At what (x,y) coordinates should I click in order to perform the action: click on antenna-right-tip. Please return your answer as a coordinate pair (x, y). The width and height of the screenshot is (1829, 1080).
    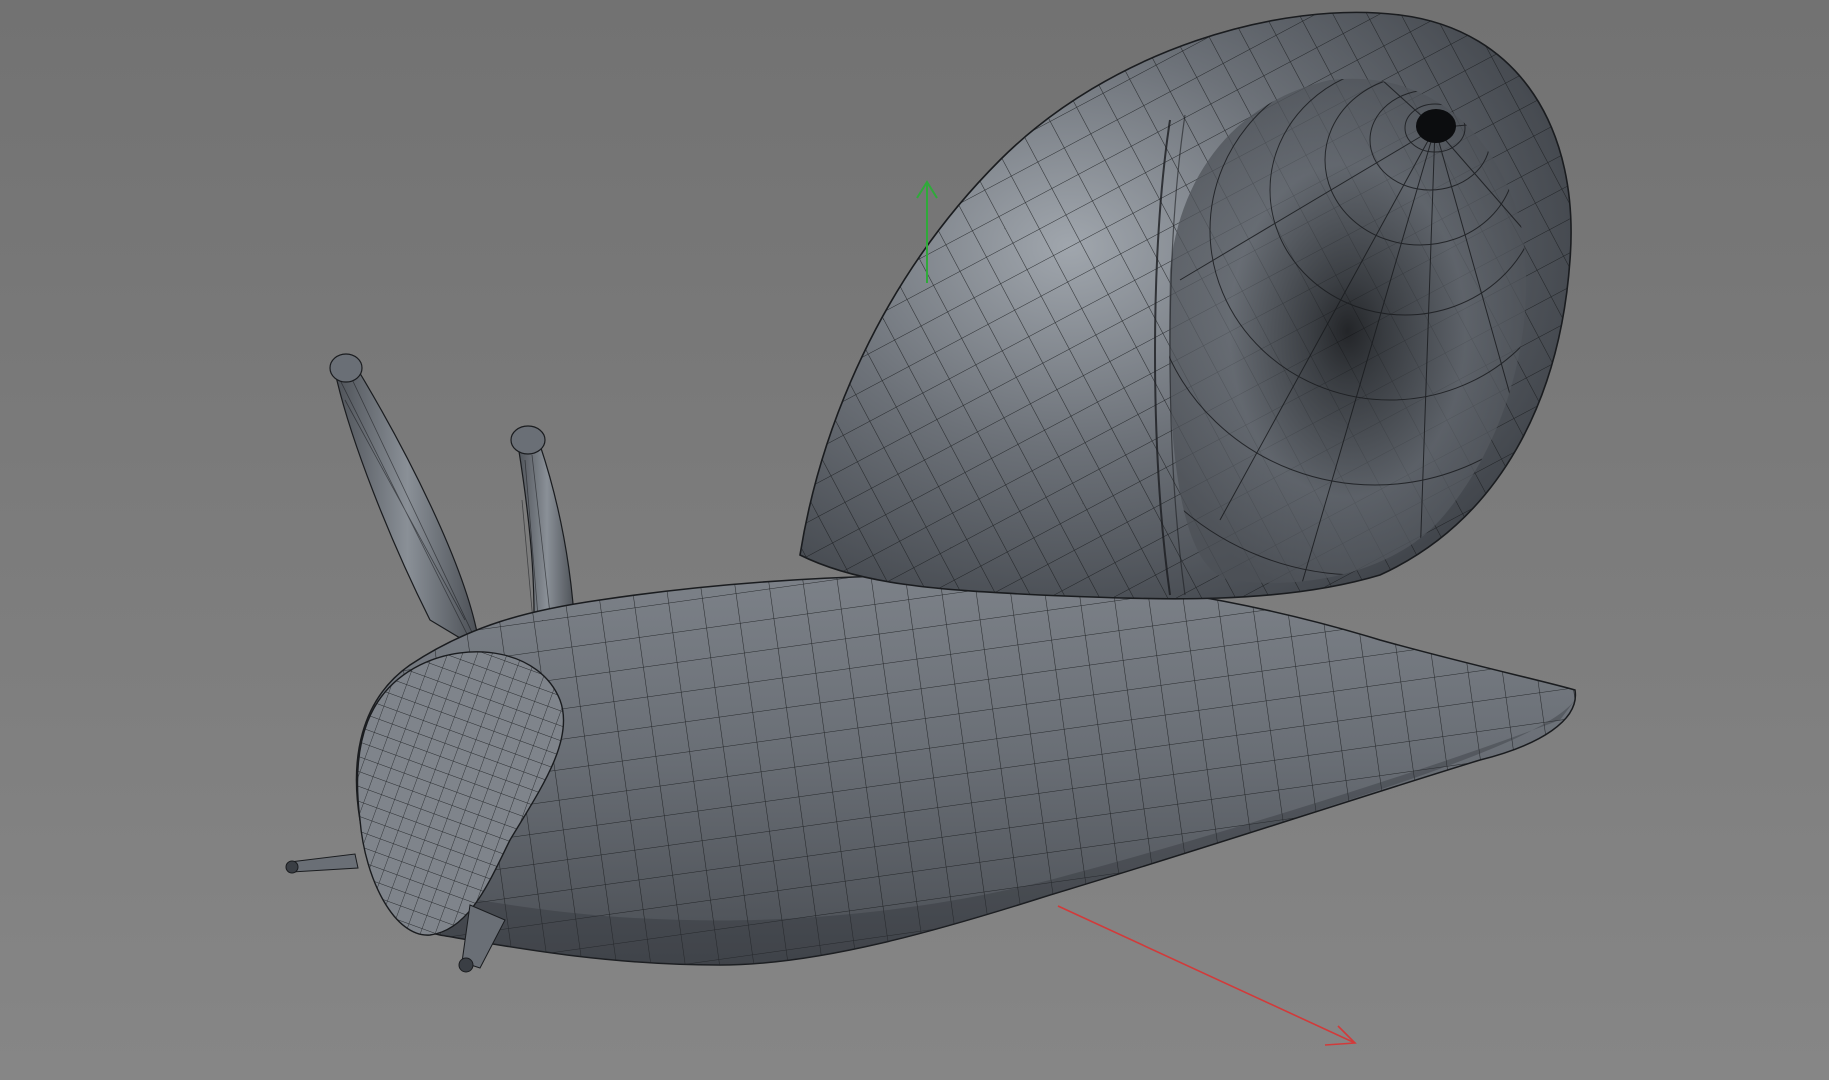
    Looking at the image, I should click on (528, 440).